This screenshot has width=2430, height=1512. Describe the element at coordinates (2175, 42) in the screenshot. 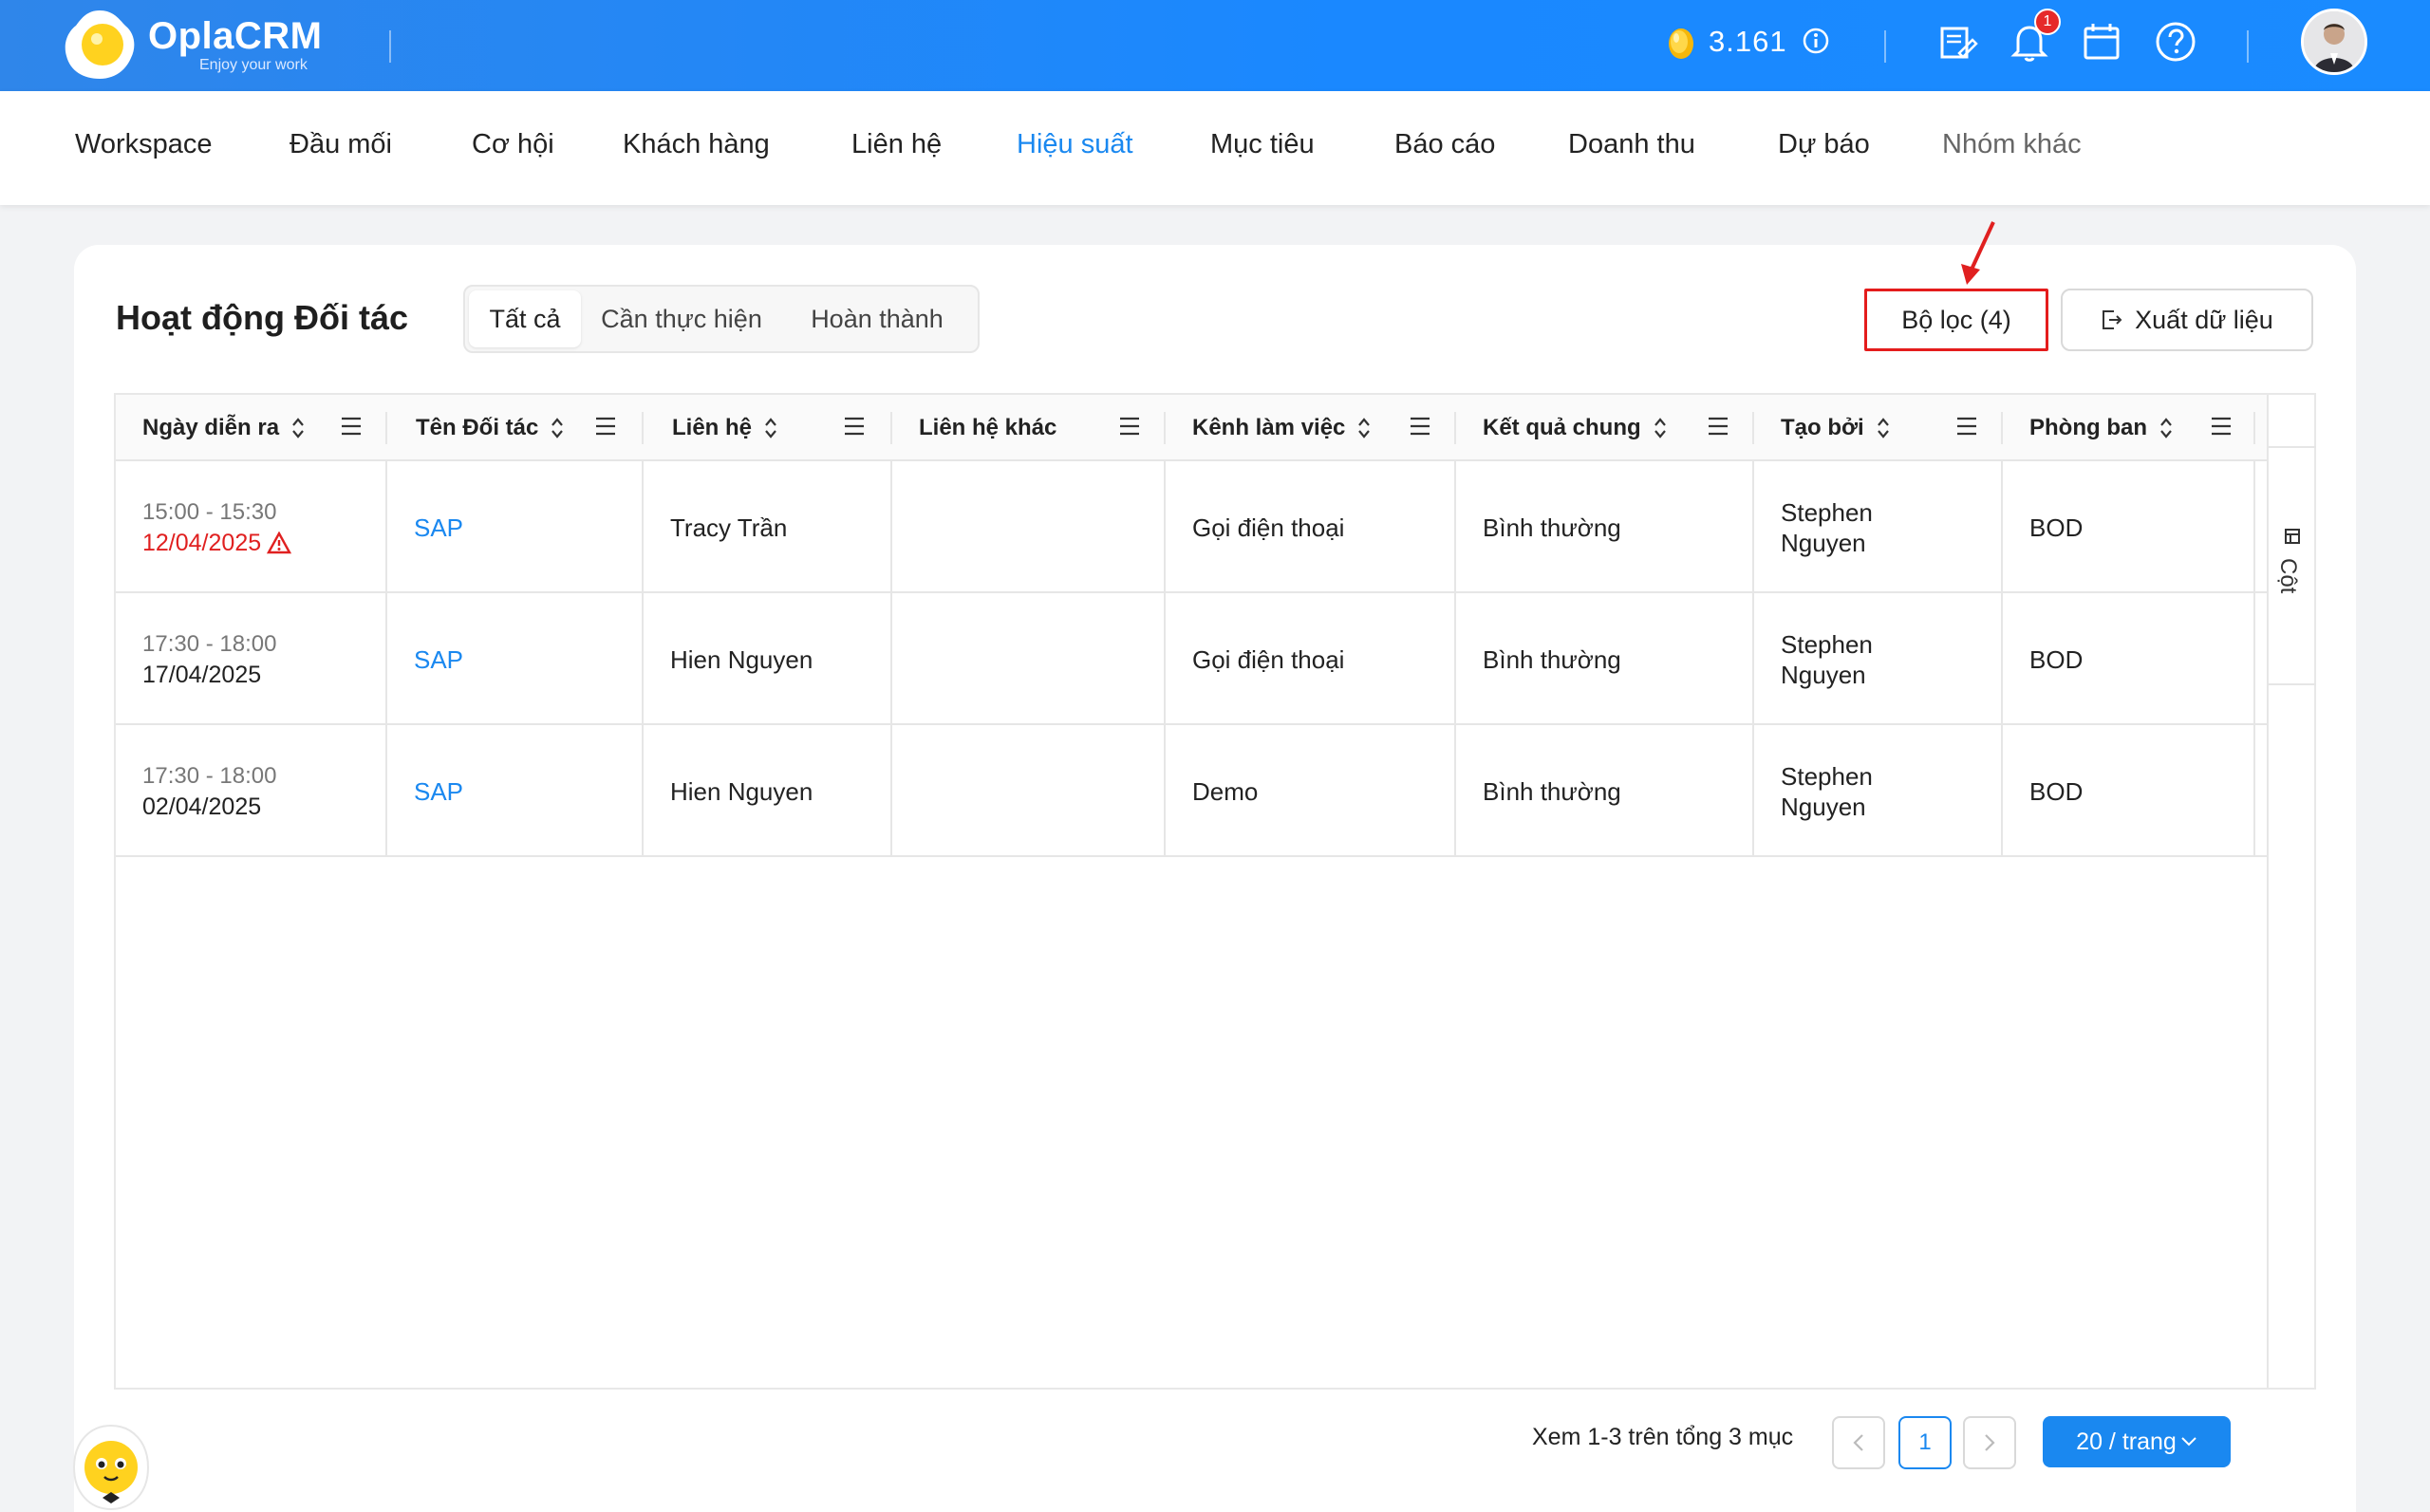

I see `help-icon` at that location.